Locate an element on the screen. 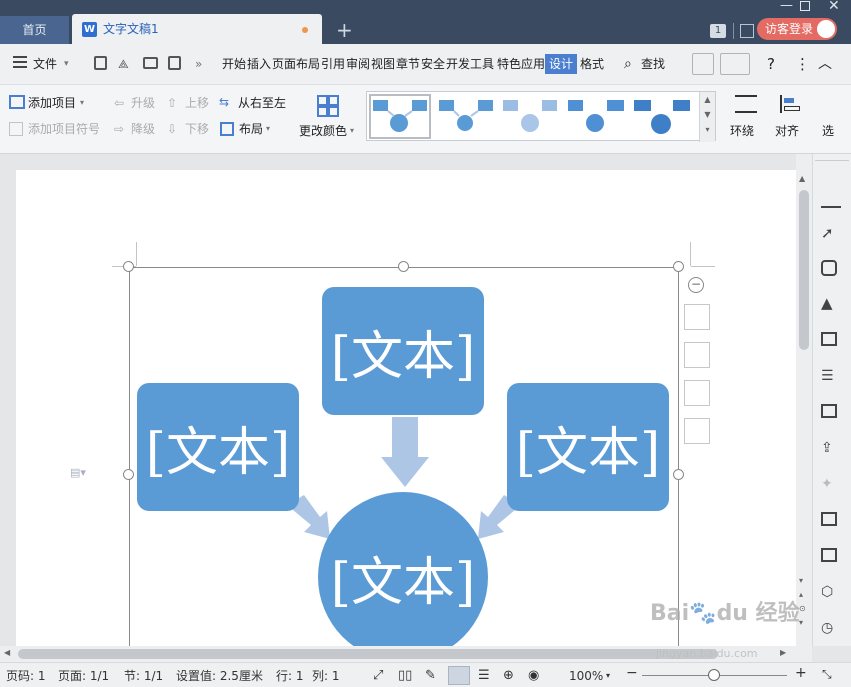 The height and width of the screenshot is (687, 851). zoom-out-icon: − is located at coordinates (632, 673).